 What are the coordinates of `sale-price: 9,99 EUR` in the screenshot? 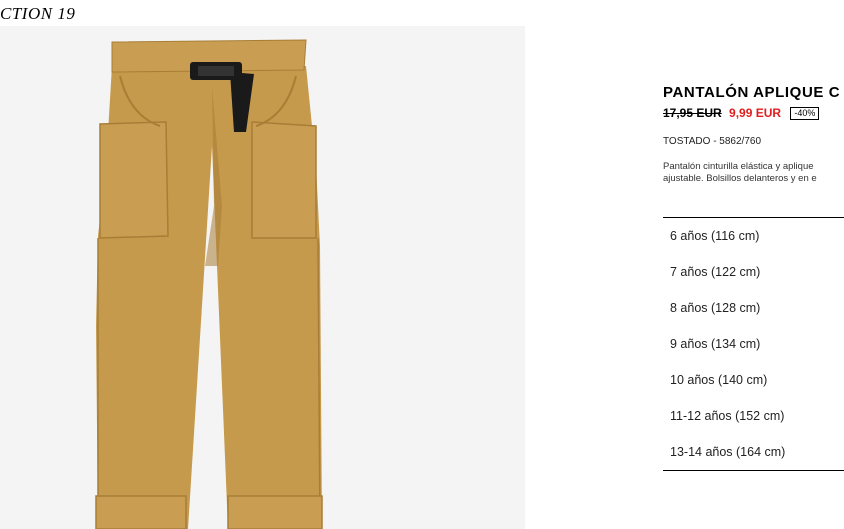 It's located at (755, 113).